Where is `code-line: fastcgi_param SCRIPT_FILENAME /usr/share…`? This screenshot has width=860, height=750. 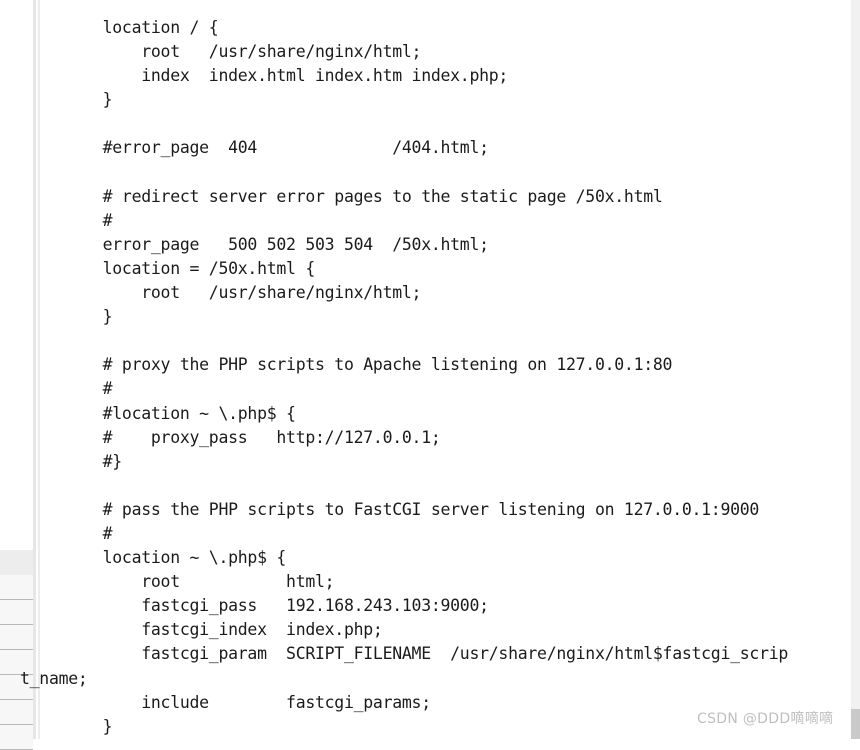
code-line: fastcgi_param SCRIPT_FILENAME /usr/share… is located at coordinates (426, 654).